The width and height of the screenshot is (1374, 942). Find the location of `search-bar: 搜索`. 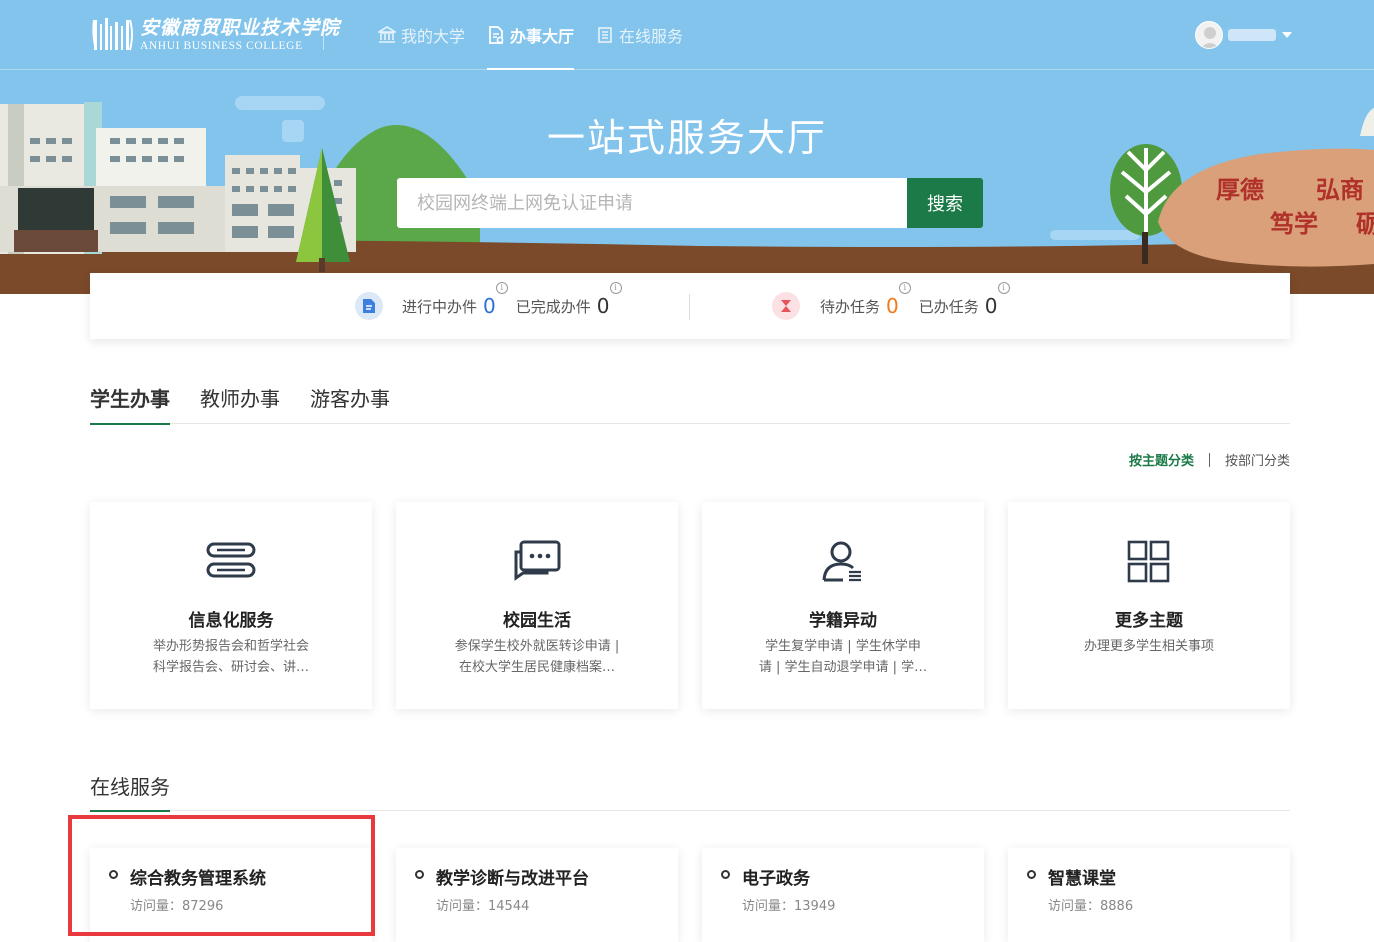

search-bar: 搜索 is located at coordinates (690, 203).